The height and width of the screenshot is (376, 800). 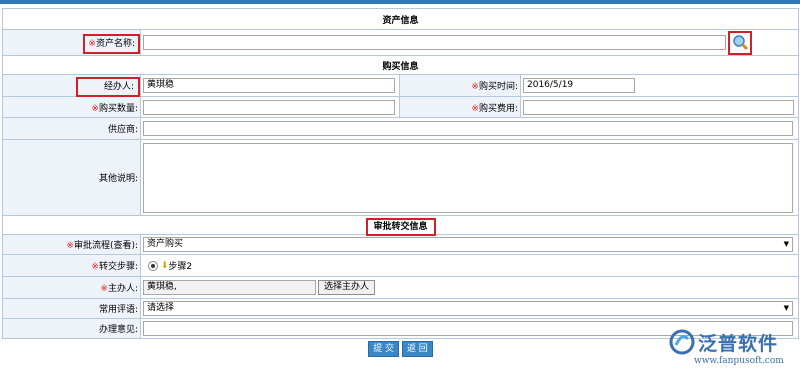 I want to click on brand-logo: 泛普软件 www.fanpusoft.com, so click(x=731, y=349).